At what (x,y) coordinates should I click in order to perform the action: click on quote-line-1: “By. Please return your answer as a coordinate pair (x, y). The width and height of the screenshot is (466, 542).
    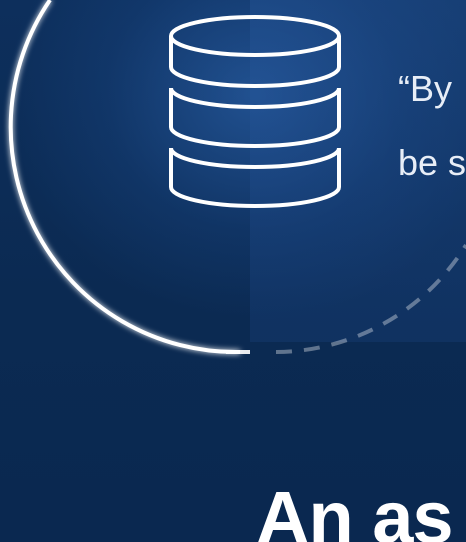
    Looking at the image, I should click on (425, 88).